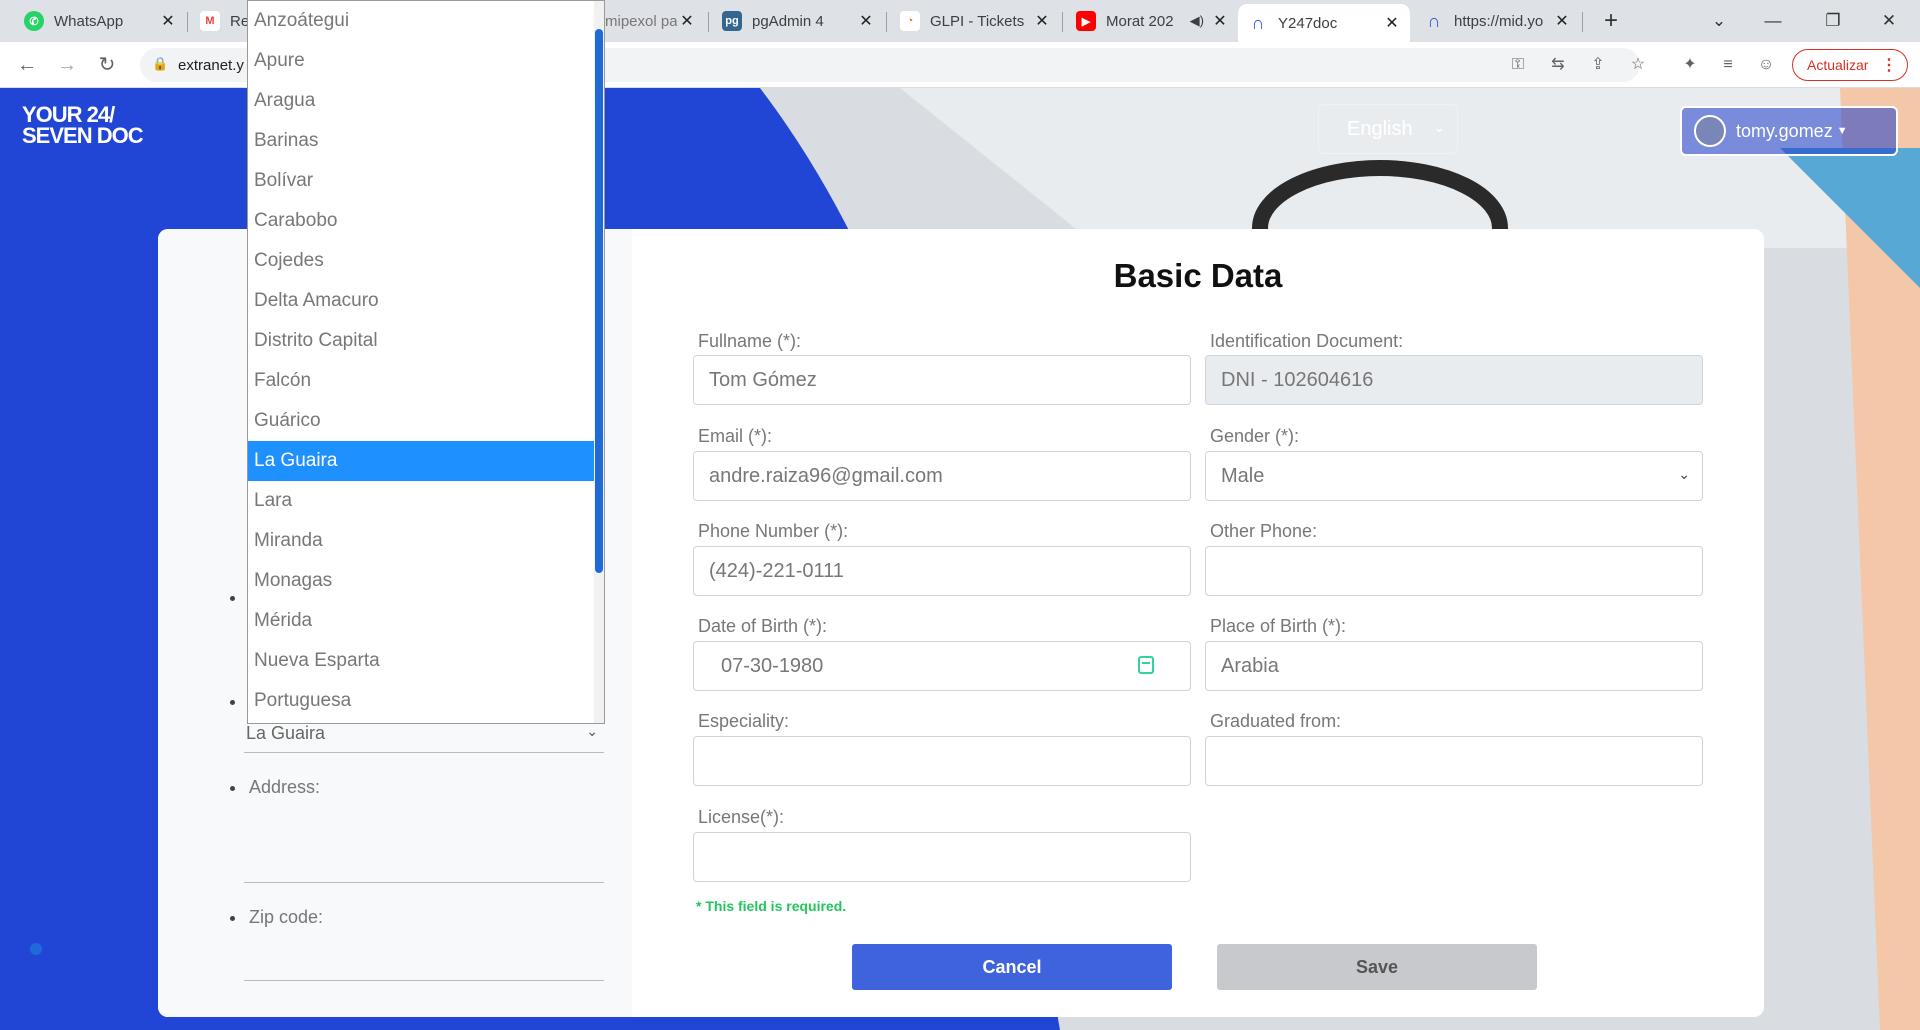 This screenshot has height=1030, width=1920. Describe the element at coordinates (1889, 21) in the screenshot. I see `close-window-icon: ✕` at that location.